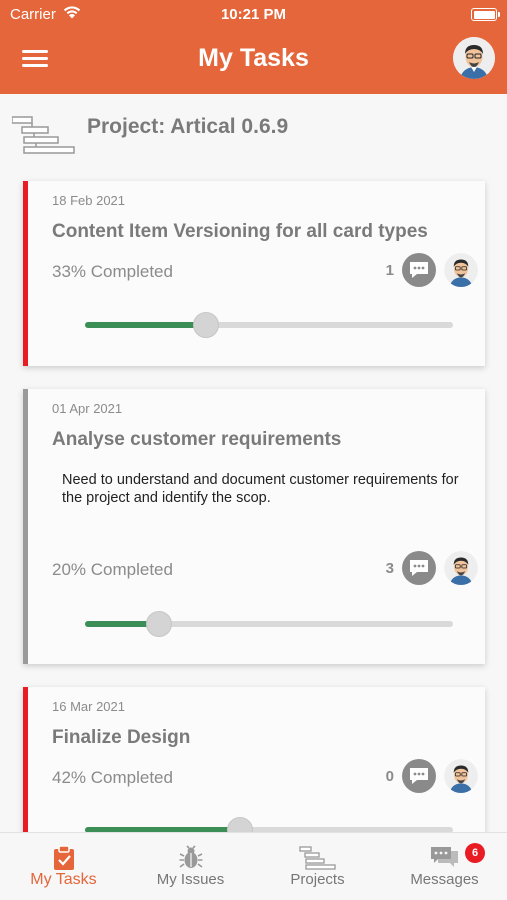  I want to click on project-title: Project: Artical 0.6.9, so click(188, 126).